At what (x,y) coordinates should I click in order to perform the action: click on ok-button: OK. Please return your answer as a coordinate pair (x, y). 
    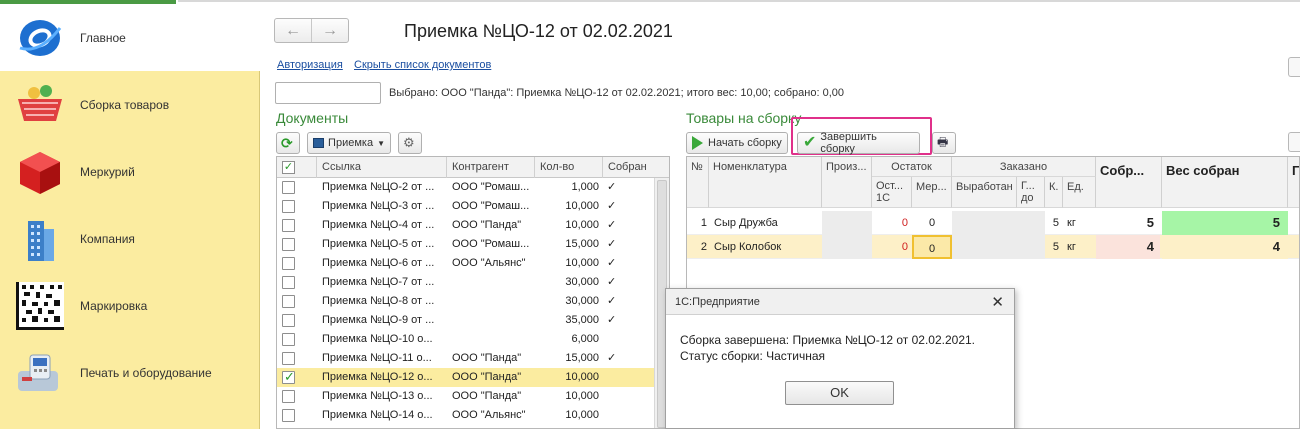
    Looking at the image, I should click on (839, 393).